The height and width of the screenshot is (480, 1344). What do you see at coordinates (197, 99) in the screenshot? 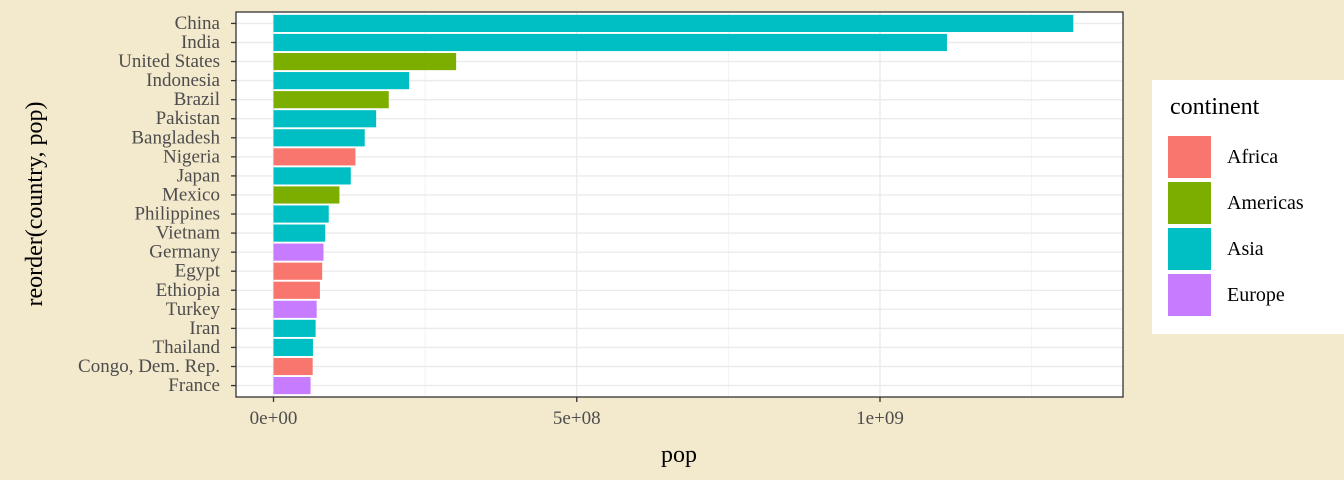
I see `y-tick-label: Brazil` at bounding box center [197, 99].